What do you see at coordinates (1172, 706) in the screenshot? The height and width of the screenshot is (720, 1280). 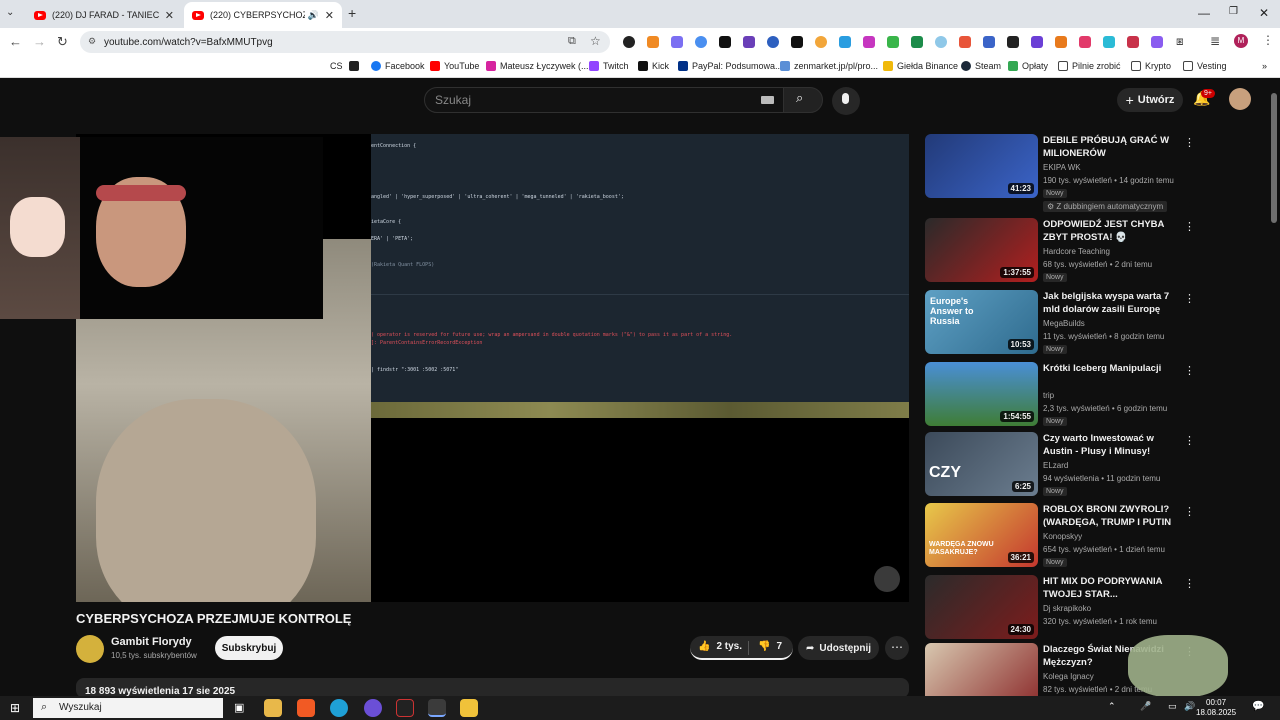 I see `network-icon: ▭` at bounding box center [1172, 706].